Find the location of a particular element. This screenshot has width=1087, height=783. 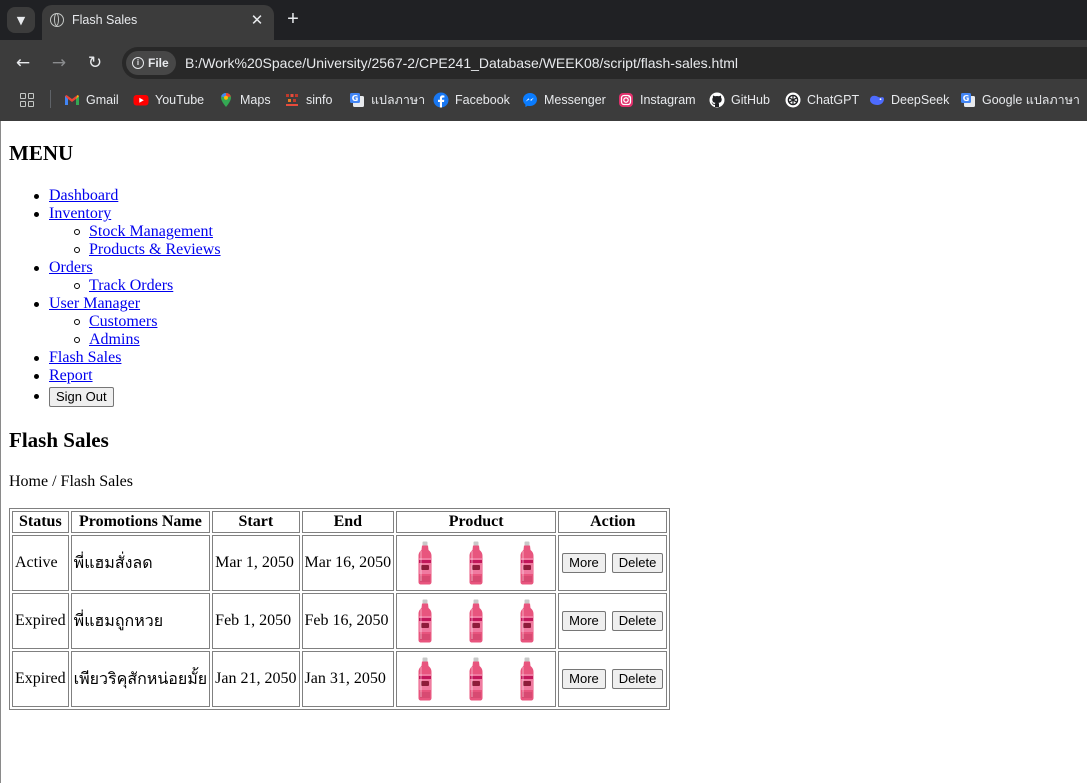

messenger-icon is located at coordinates (530, 100).